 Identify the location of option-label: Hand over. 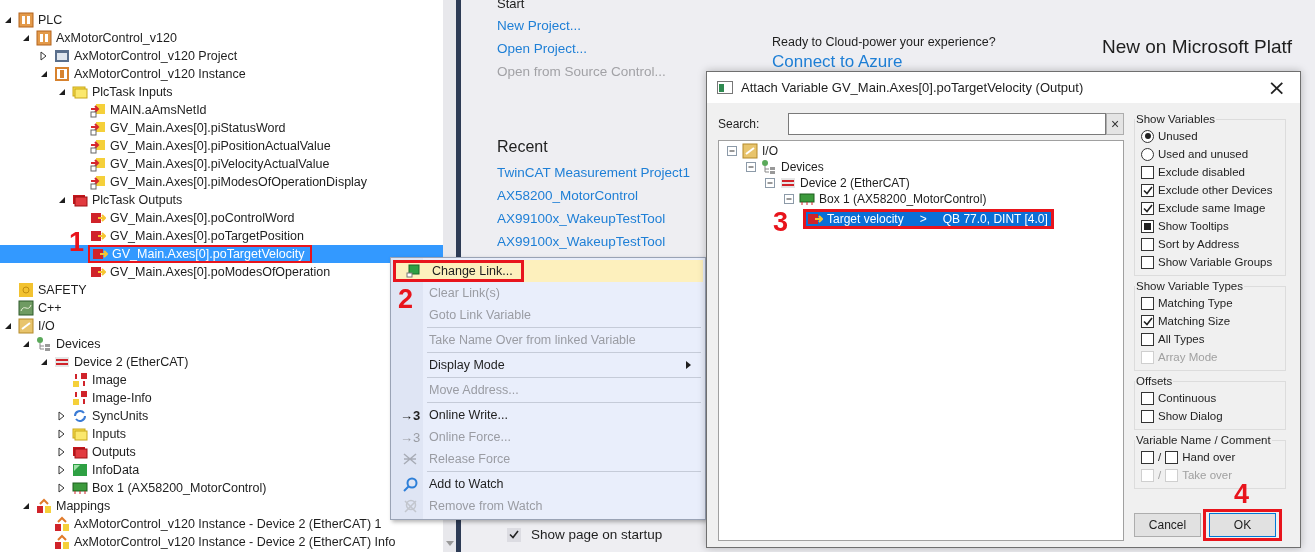
(1209, 457).